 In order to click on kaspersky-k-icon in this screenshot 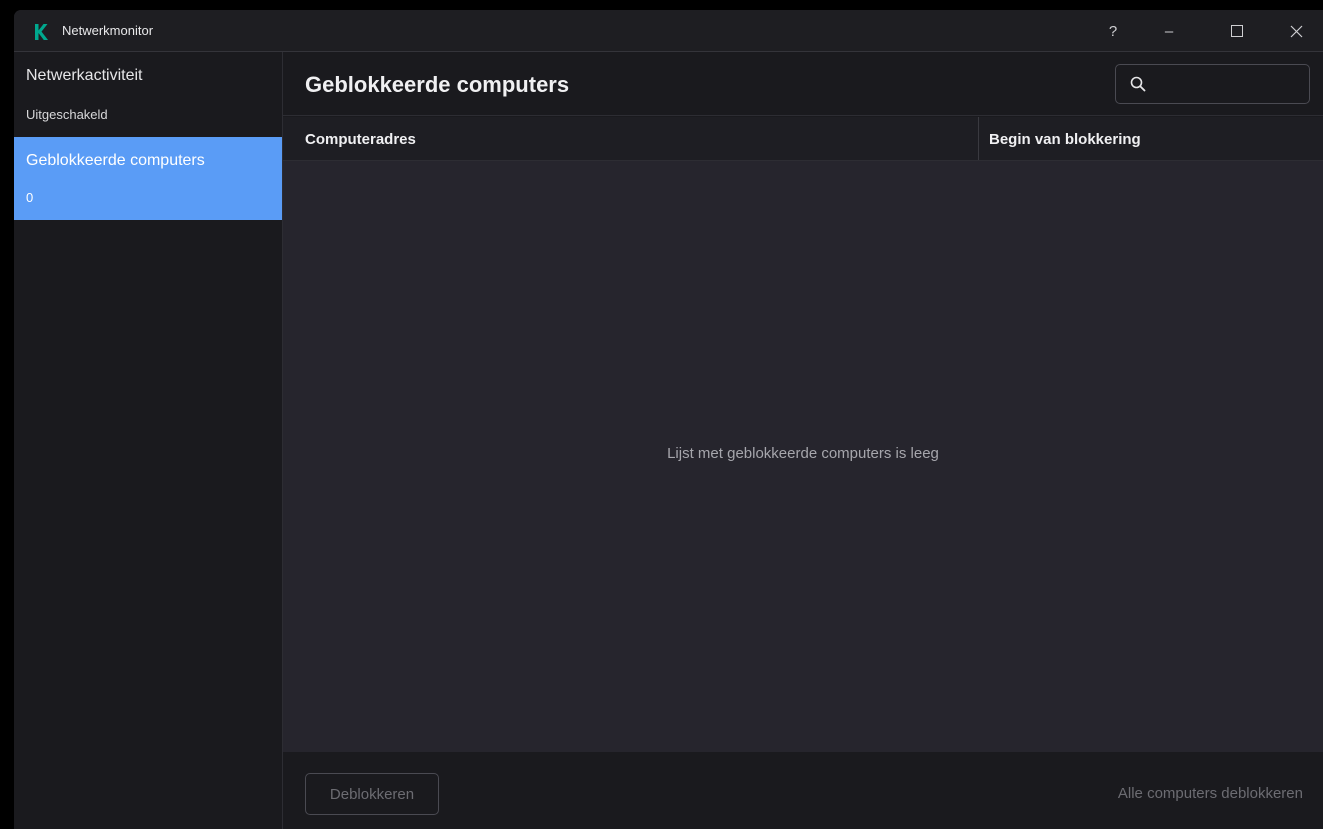, I will do `click(41, 32)`.